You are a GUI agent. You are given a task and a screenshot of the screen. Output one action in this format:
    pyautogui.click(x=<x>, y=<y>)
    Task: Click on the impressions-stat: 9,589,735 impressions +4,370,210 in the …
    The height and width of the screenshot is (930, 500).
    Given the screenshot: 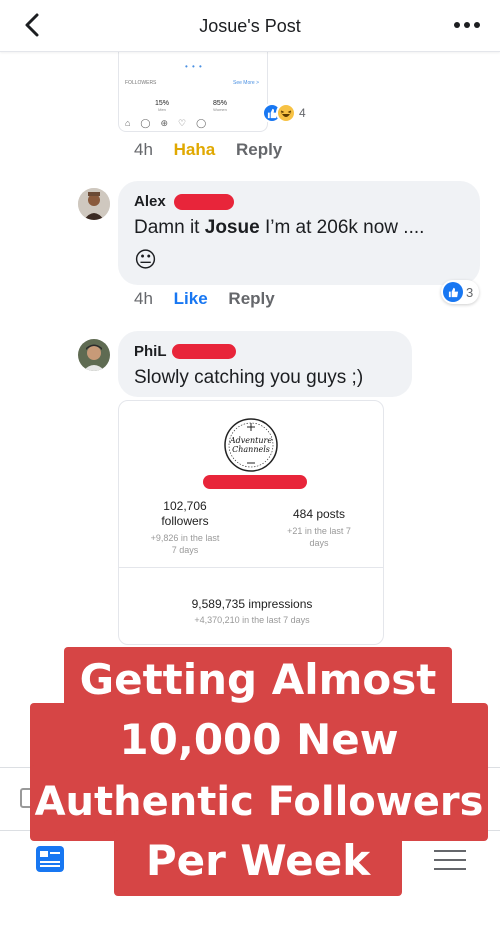 What is the action you would take?
    pyautogui.click(x=252, y=611)
    